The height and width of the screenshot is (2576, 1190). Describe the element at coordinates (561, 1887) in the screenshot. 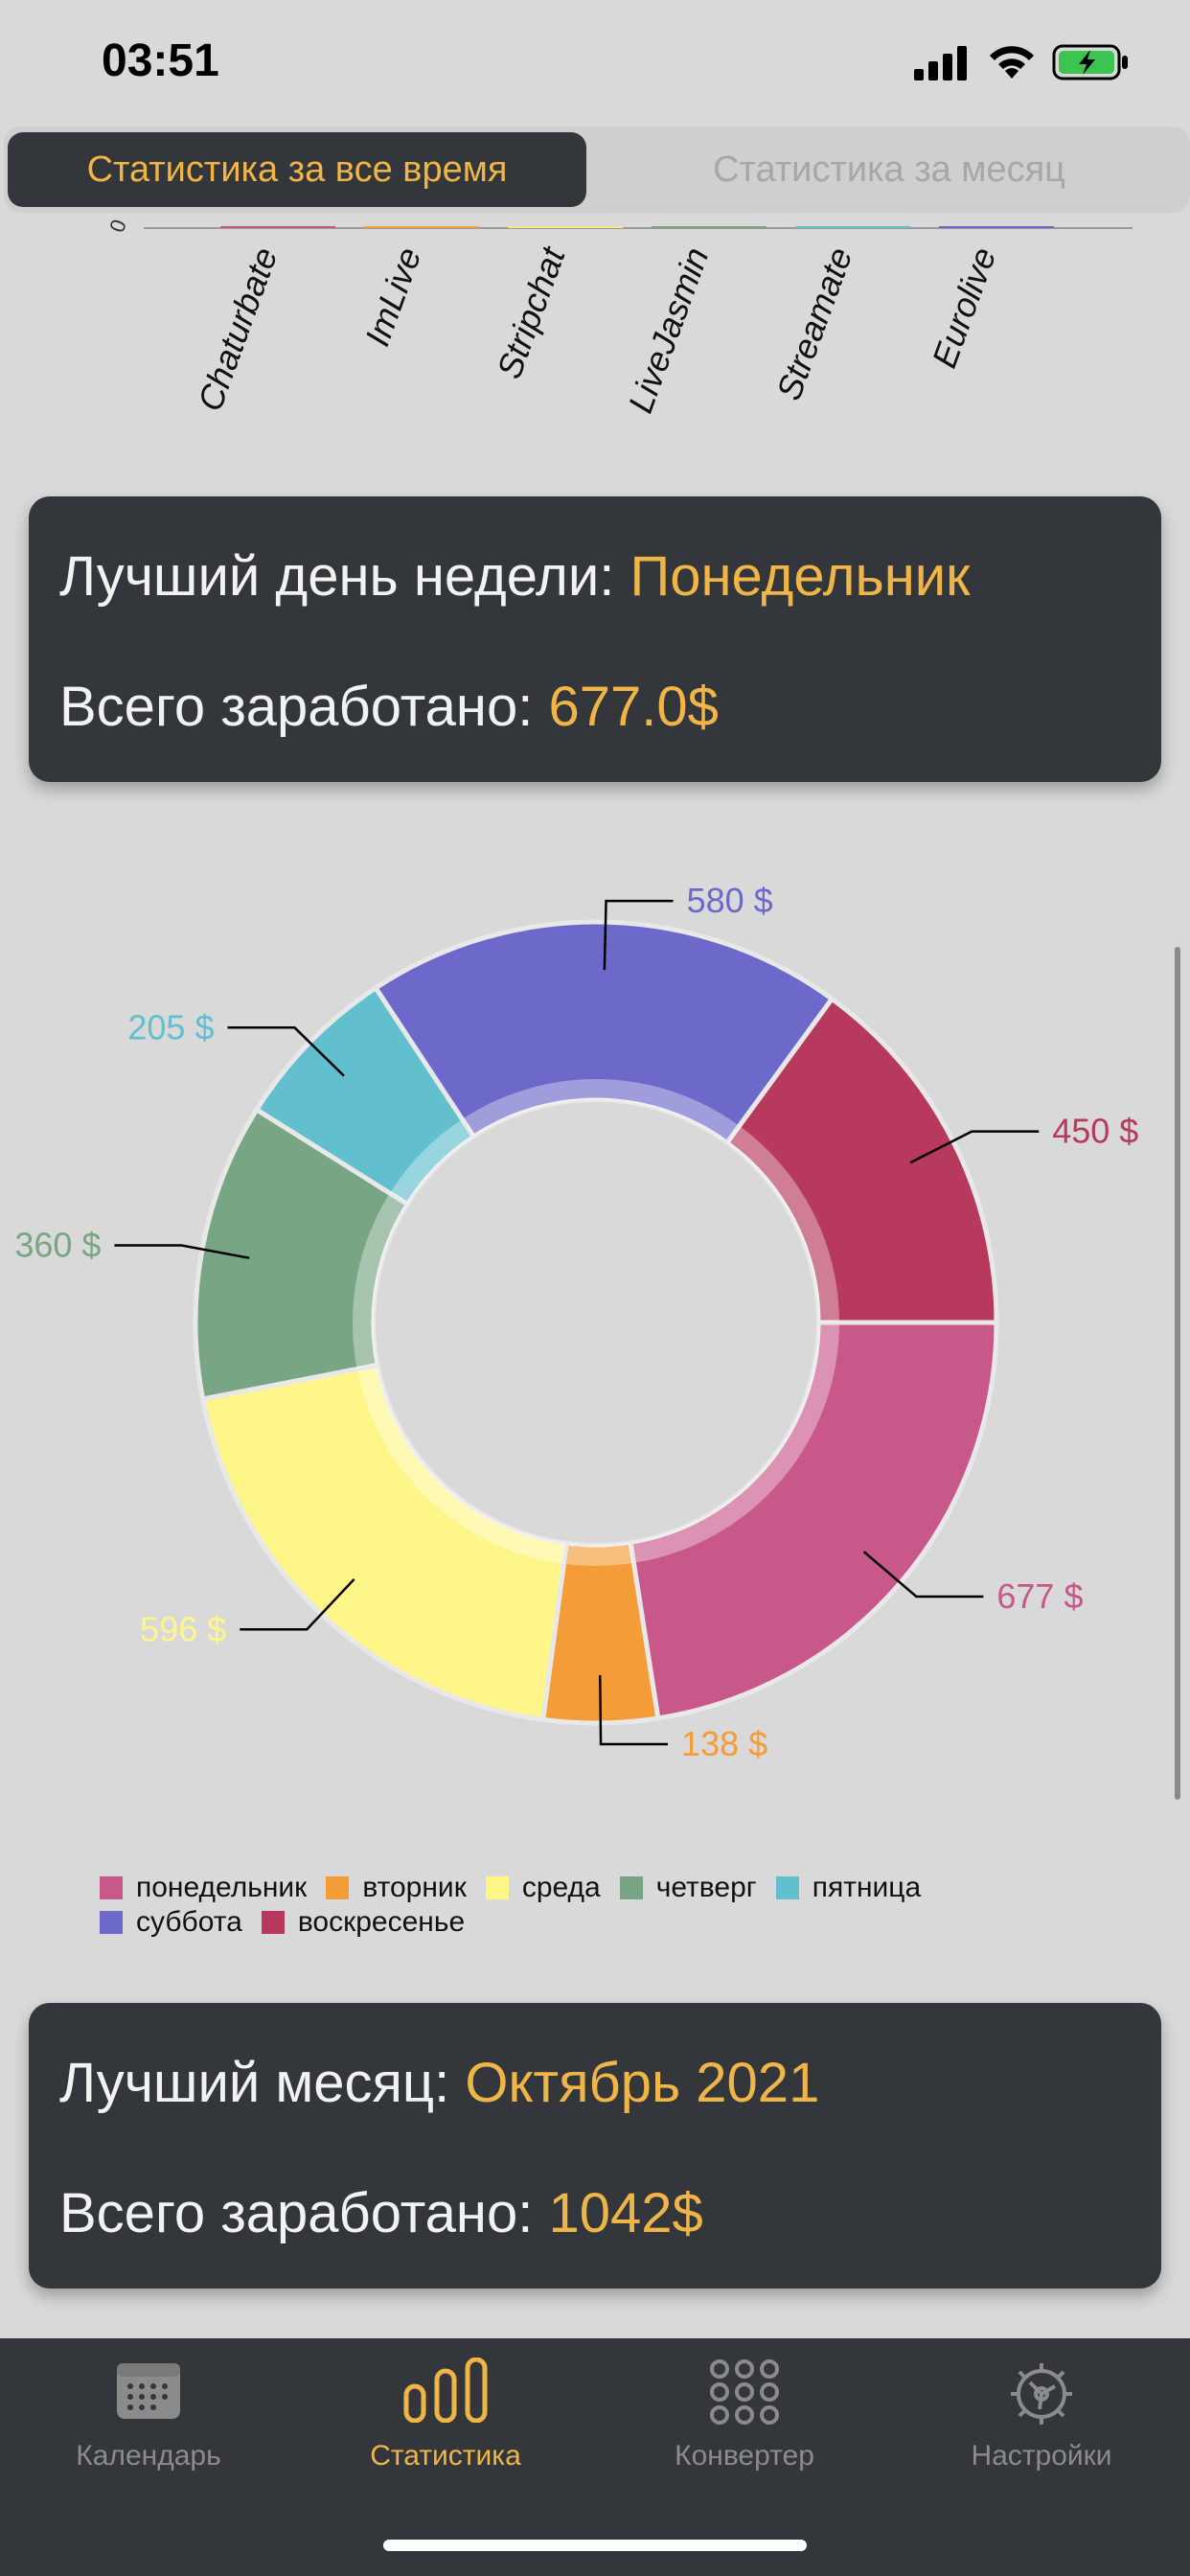

I see `legend-label: среда` at that location.